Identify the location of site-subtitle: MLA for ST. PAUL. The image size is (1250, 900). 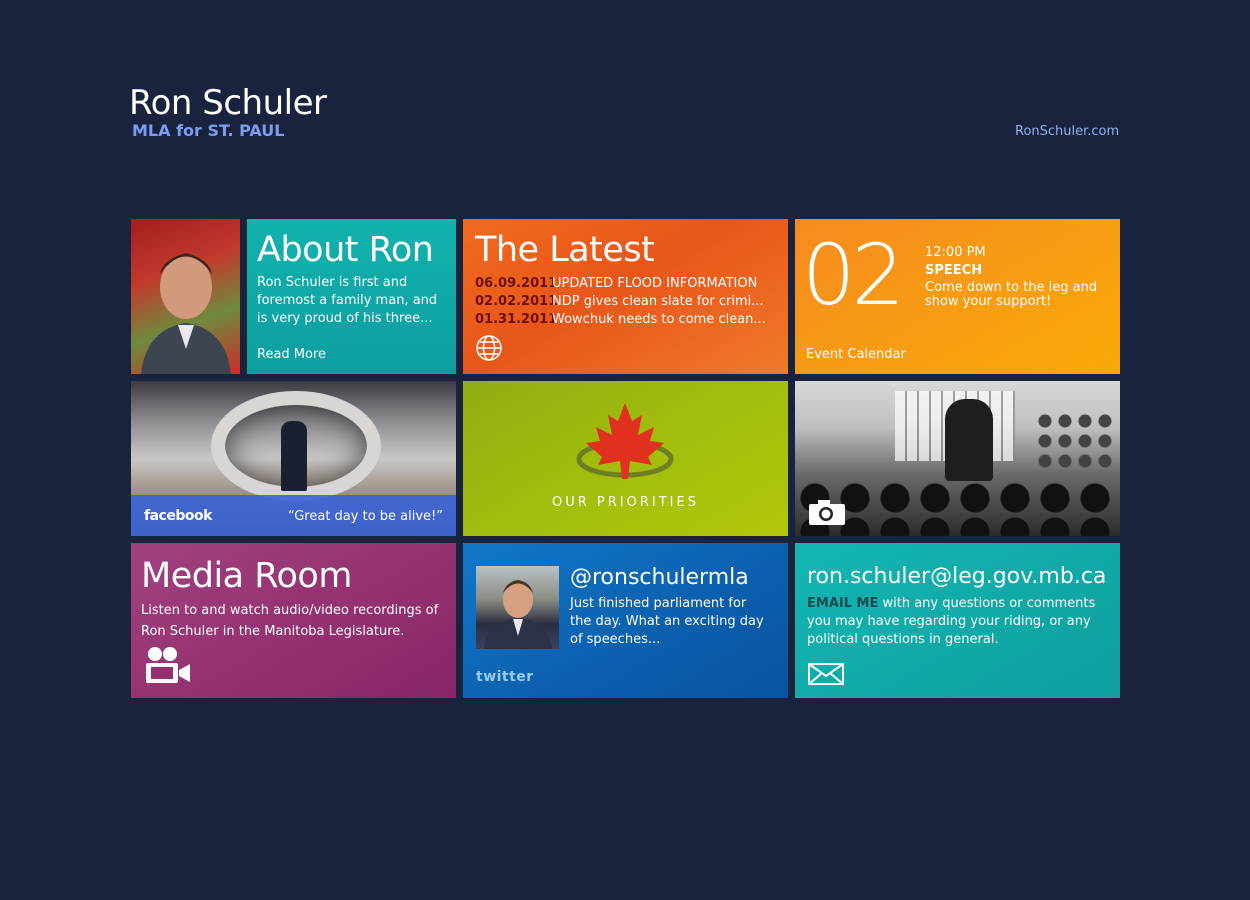
(208, 130).